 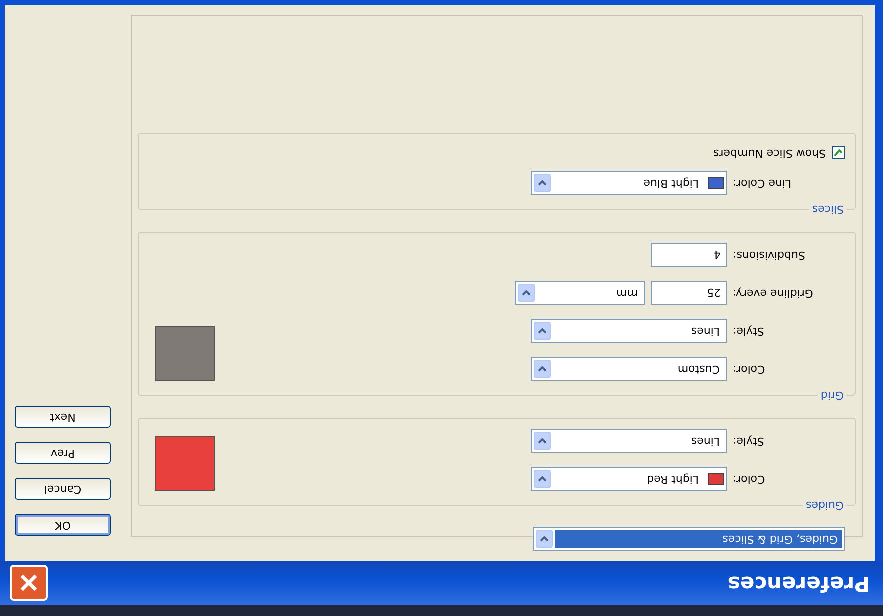 What do you see at coordinates (629, 183) in the screenshot?
I see `dropdown-field: Light Blue` at bounding box center [629, 183].